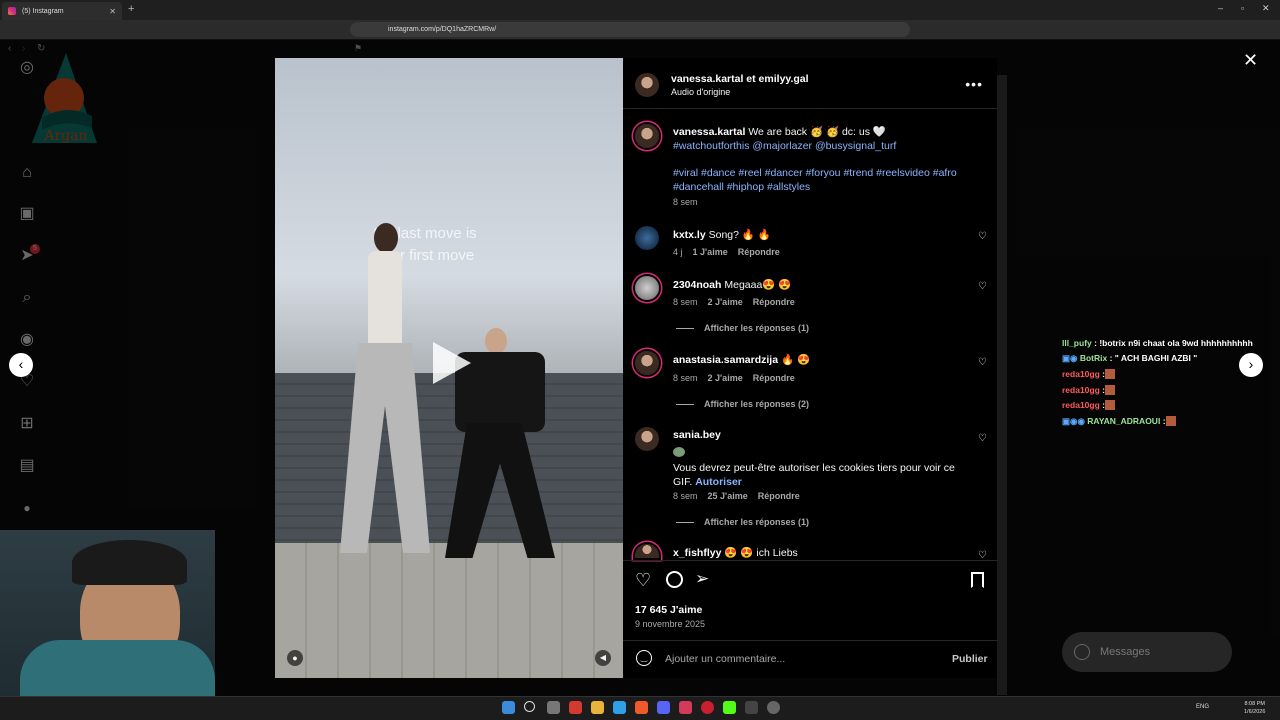 The width and height of the screenshot is (1280, 720). Describe the element at coordinates (670, 624) in the screenshot. I see `post-date: 9 novembre 2025` at that location.